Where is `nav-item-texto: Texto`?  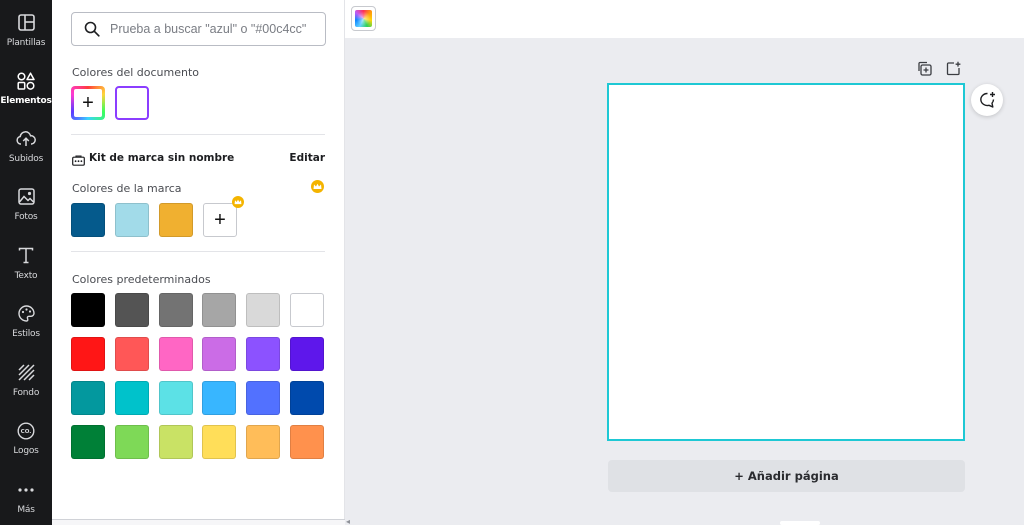 nav-item-texto: Texto is located at coordinates (26, 263).